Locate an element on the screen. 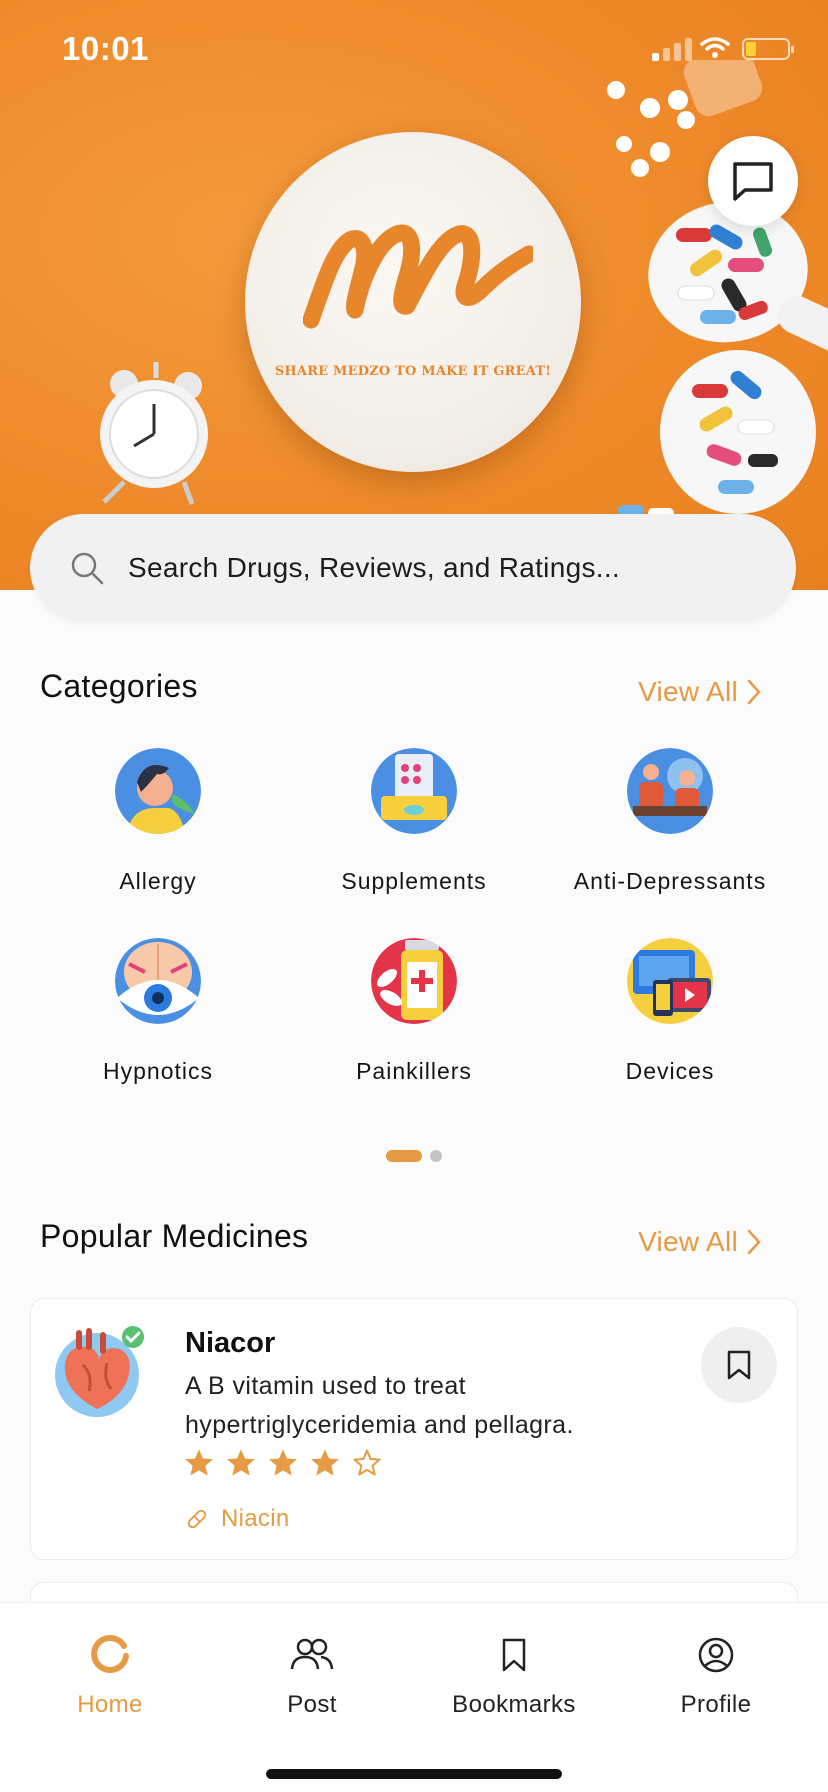 The image size is (828, 1792). hypnotics-icon is located at coordinates (158, 981).